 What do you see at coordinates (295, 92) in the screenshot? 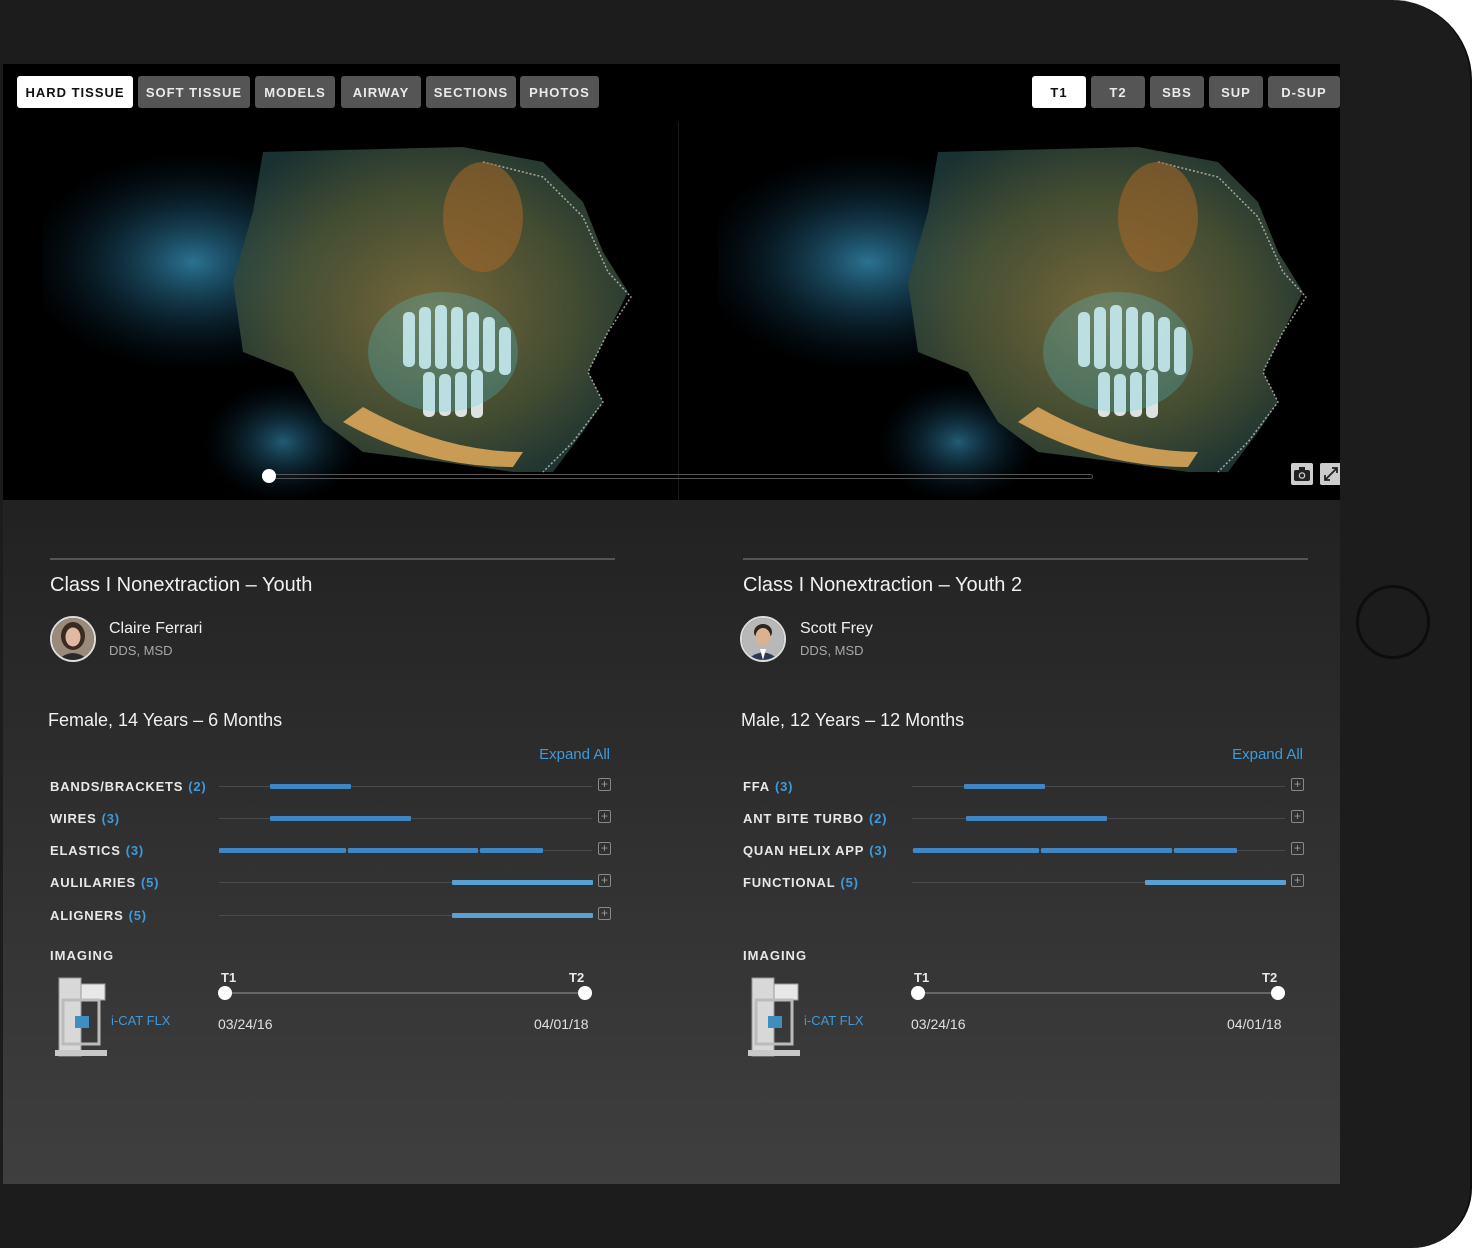
I see `tab-models: MODELS` at bounding box center [295, 92].